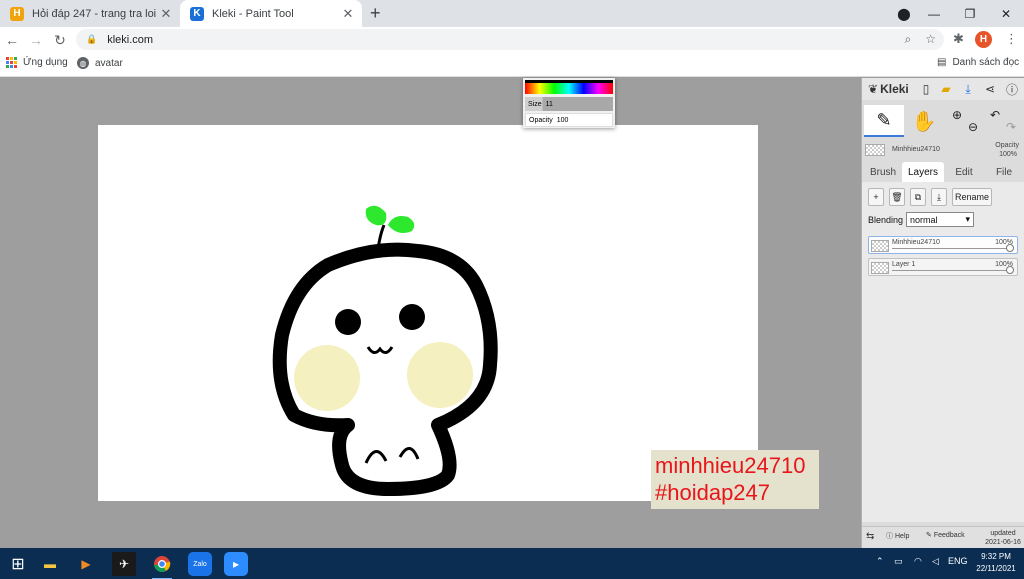 This screenshot has width=1024, height=579. Describe the element at coordinates (908, 39) in the screenshot. I see `zoom-icon: ⌕` at that location.